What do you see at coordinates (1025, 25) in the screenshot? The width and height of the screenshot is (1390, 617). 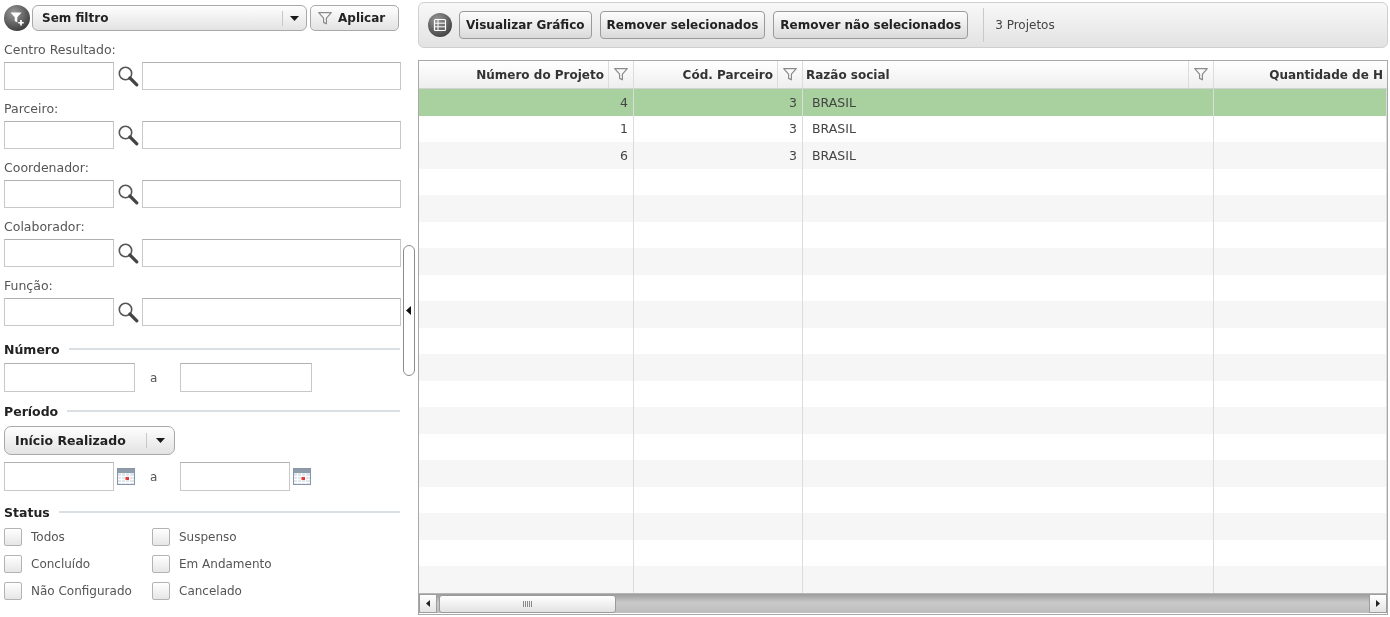 I see `record-count: 3 Projetos` at bounding box center [1025, 25].